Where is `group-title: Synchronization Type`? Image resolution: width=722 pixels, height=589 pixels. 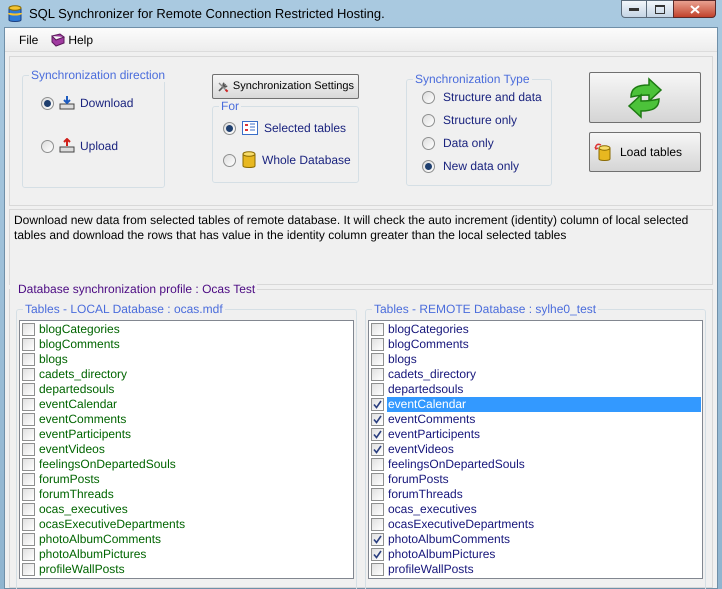 group-title: Synchronization Type is located at coordinates (472, 79).